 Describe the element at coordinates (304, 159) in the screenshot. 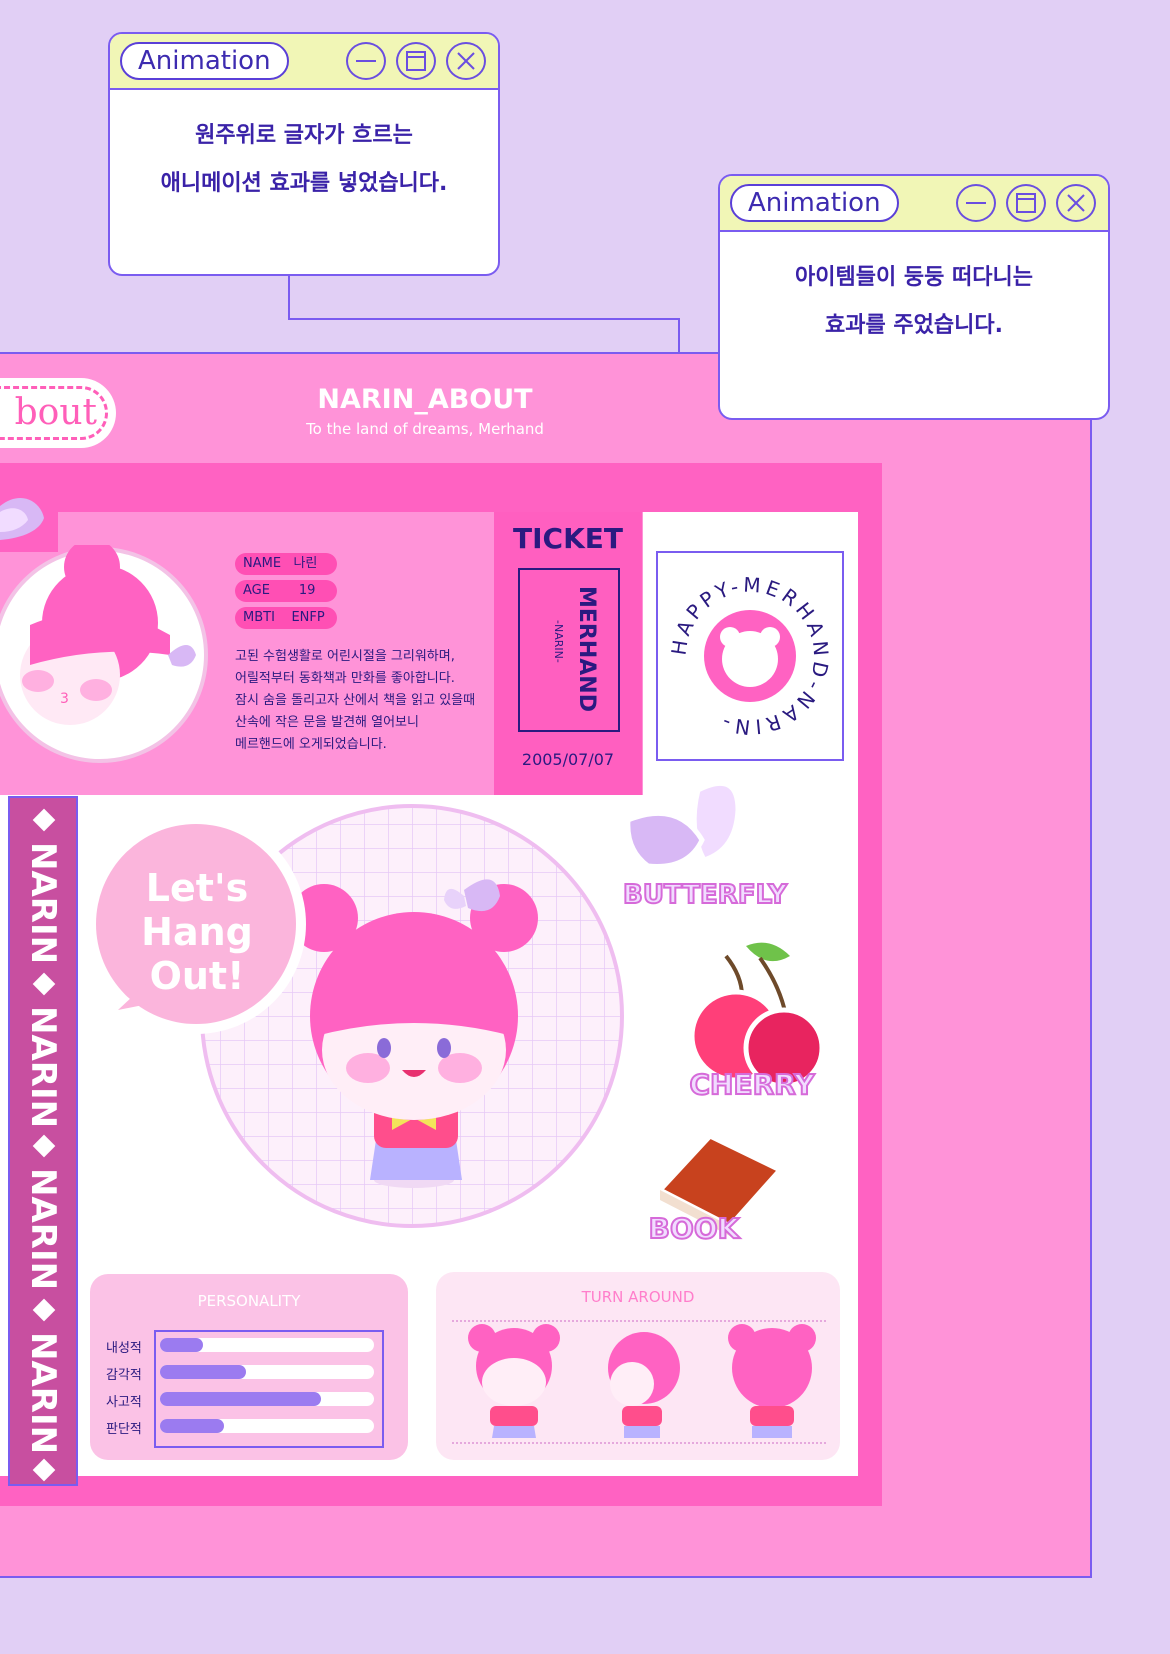

I see `popup-message: 원주위로 글자가 흐르는 애니메이션 효과를 넣었습니다.` at that location.